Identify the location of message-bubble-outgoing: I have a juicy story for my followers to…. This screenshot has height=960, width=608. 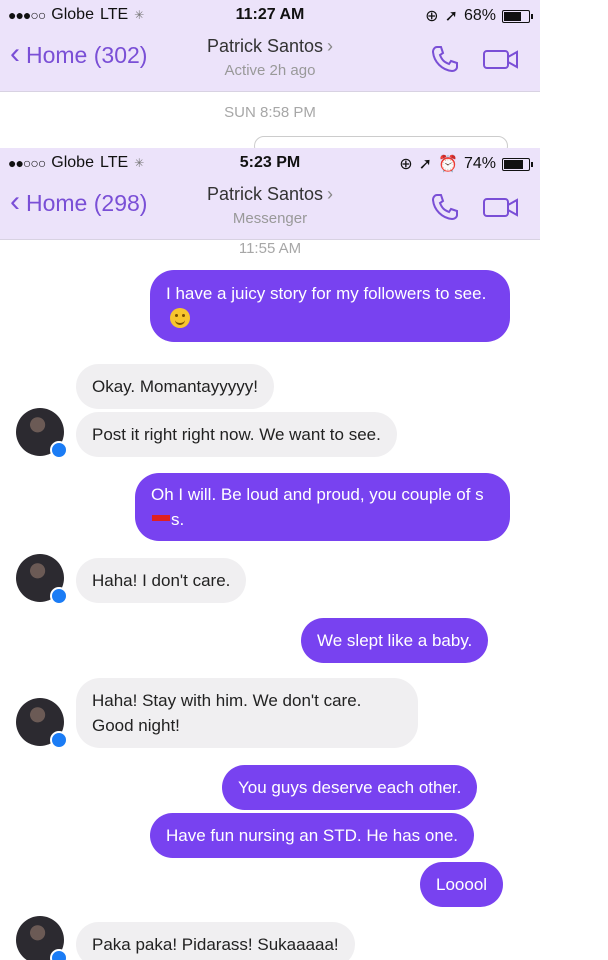
(330, 306).